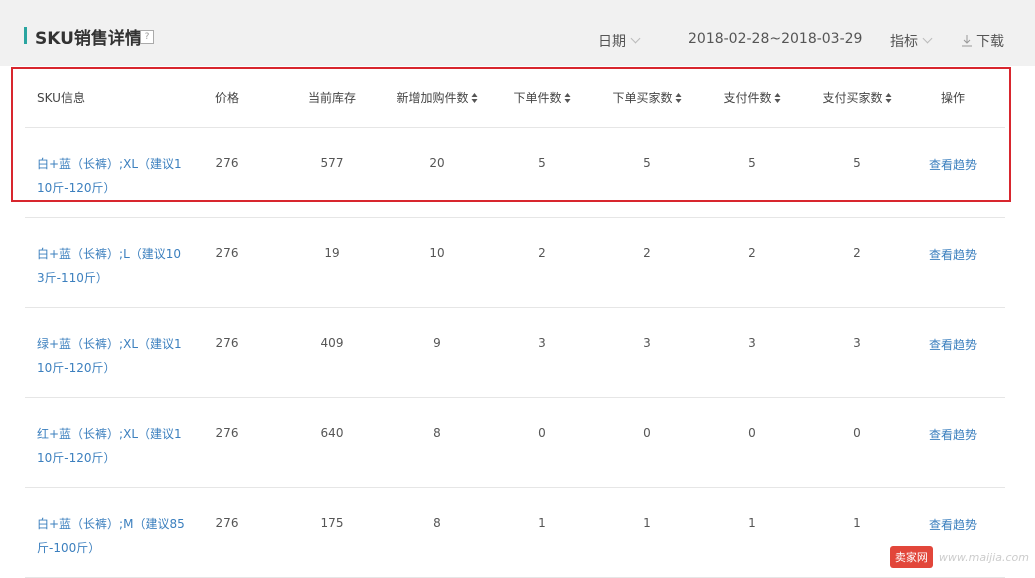  What do you see at coordinates (647, 163) in the screenshot?
I see `order-buyers-cell: 5` at bounding box center [647, 163].